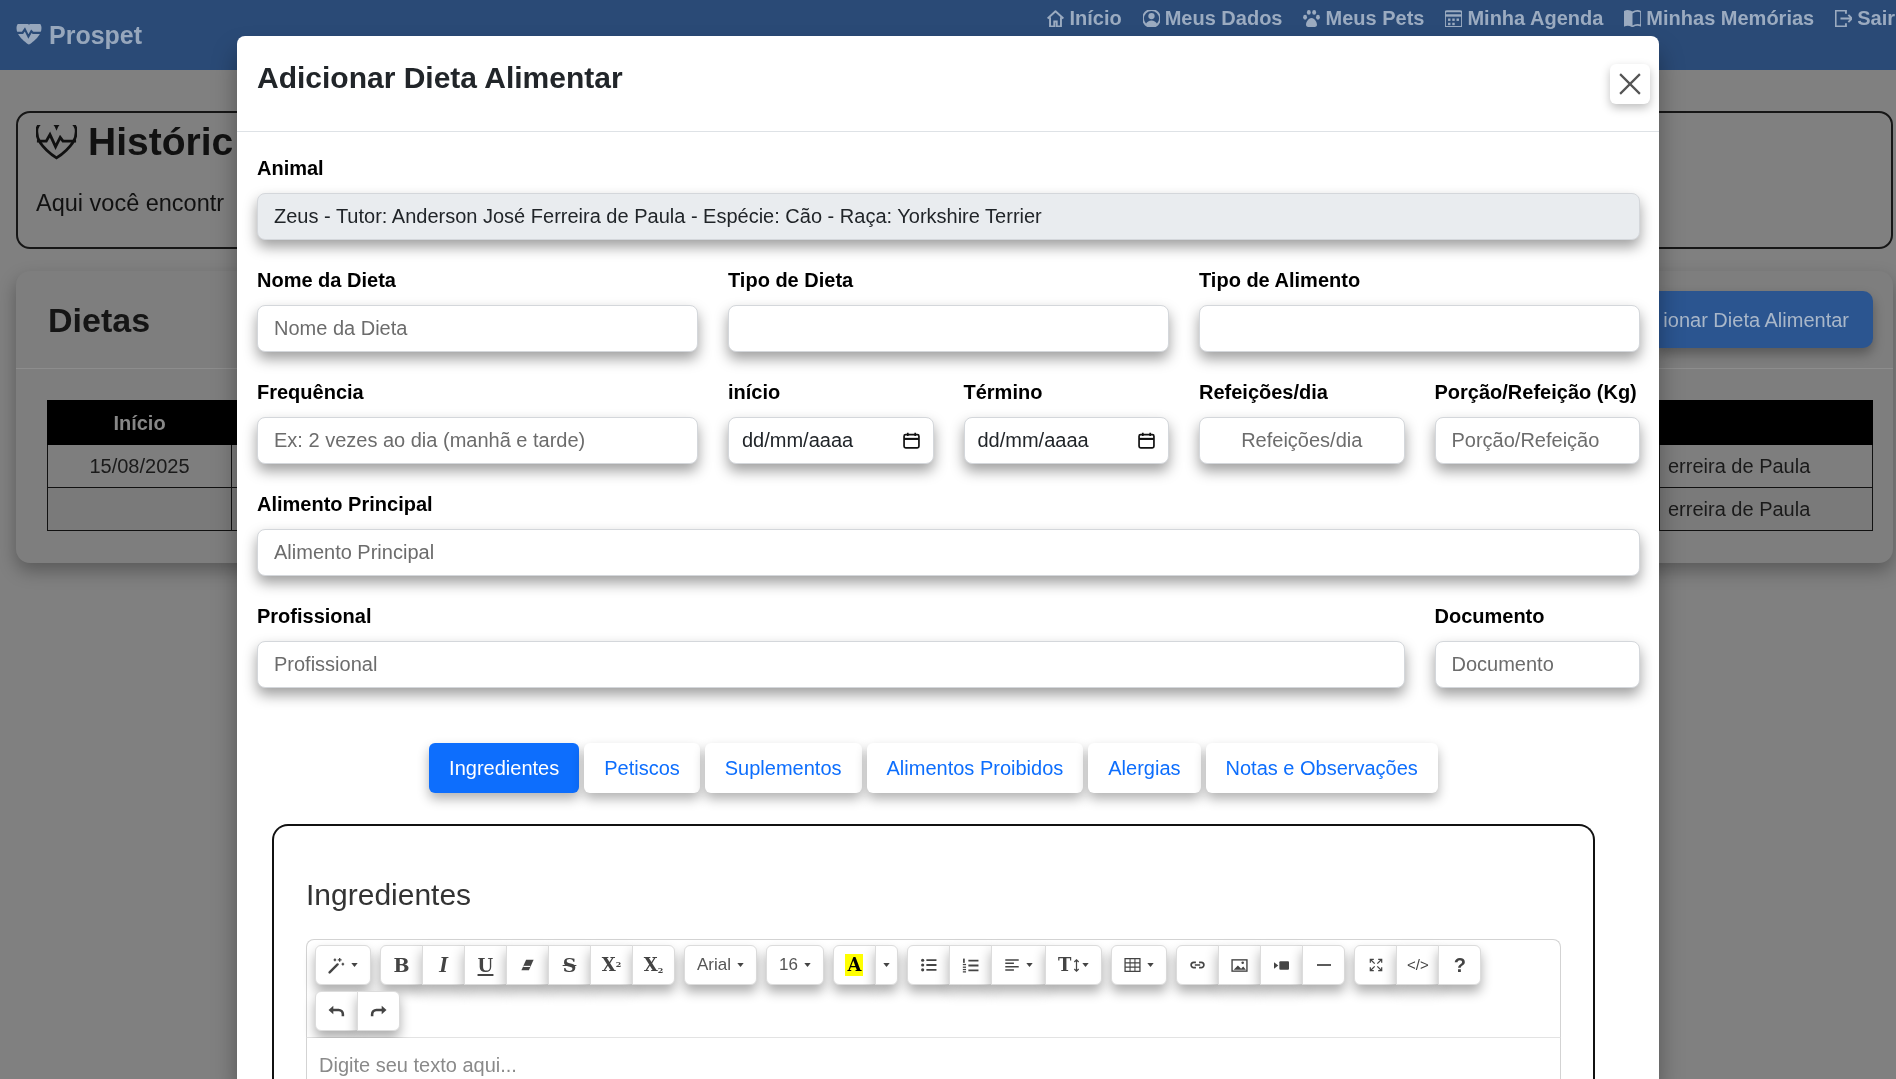  What do you see at coordinates (755, 392) in the screenshot?
I see `field-label: início` at bounding box center [755, 392].